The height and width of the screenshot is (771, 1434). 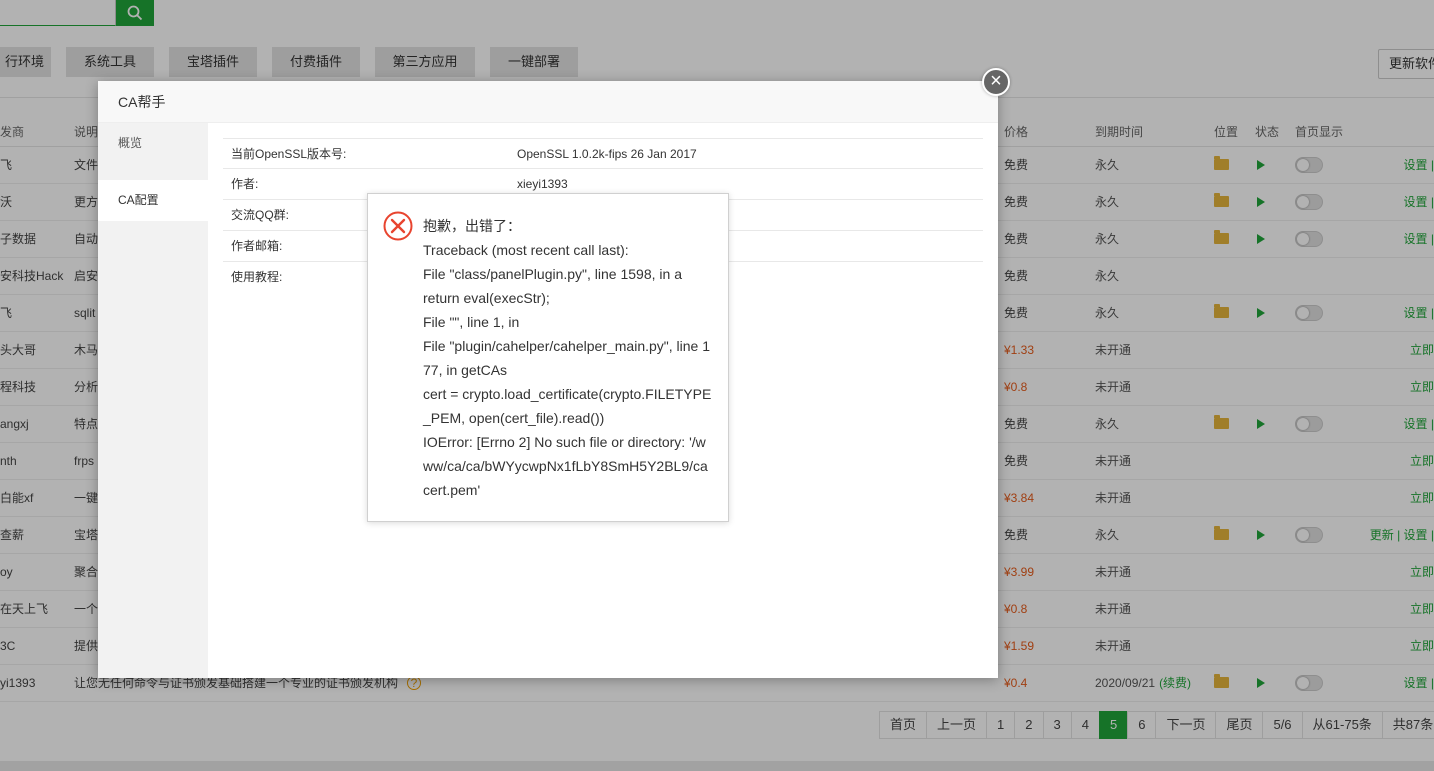 What do you see at coordinates (471, 322) in the screenshot?
I see `error-line: File "", line 1, in` at bounding box center [471, 322].